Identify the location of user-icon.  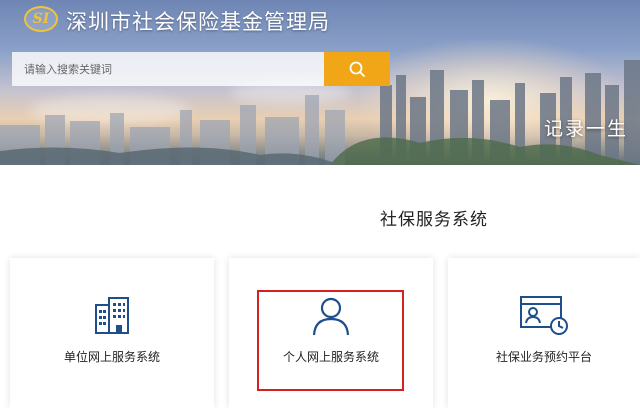
(331, 316).